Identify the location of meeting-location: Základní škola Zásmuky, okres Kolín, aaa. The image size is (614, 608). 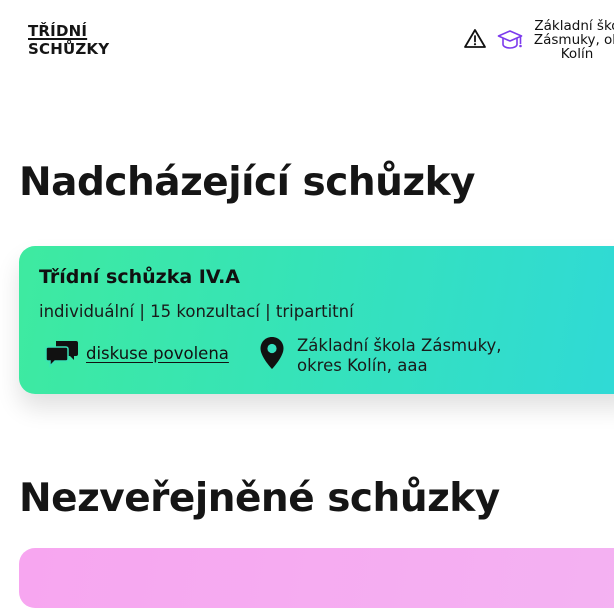
(408, 356).